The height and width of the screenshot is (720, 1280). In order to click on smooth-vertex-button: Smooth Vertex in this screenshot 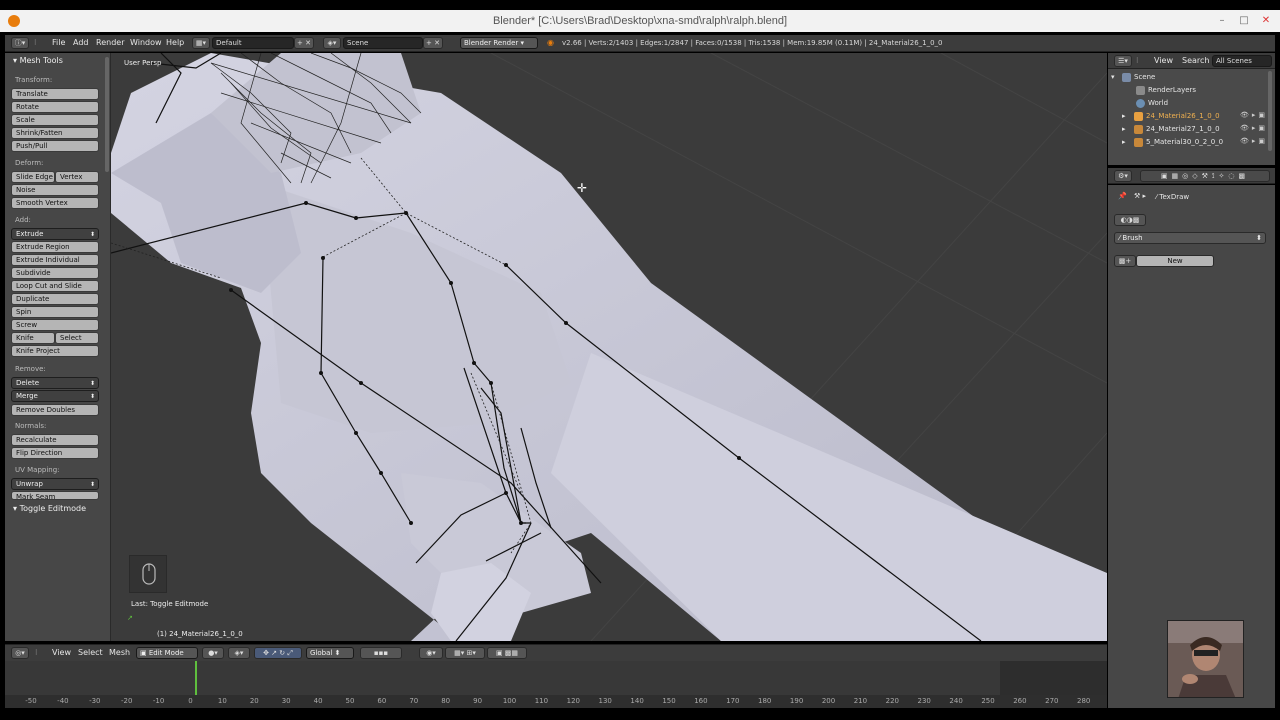, I will do `click(55, 203)`.